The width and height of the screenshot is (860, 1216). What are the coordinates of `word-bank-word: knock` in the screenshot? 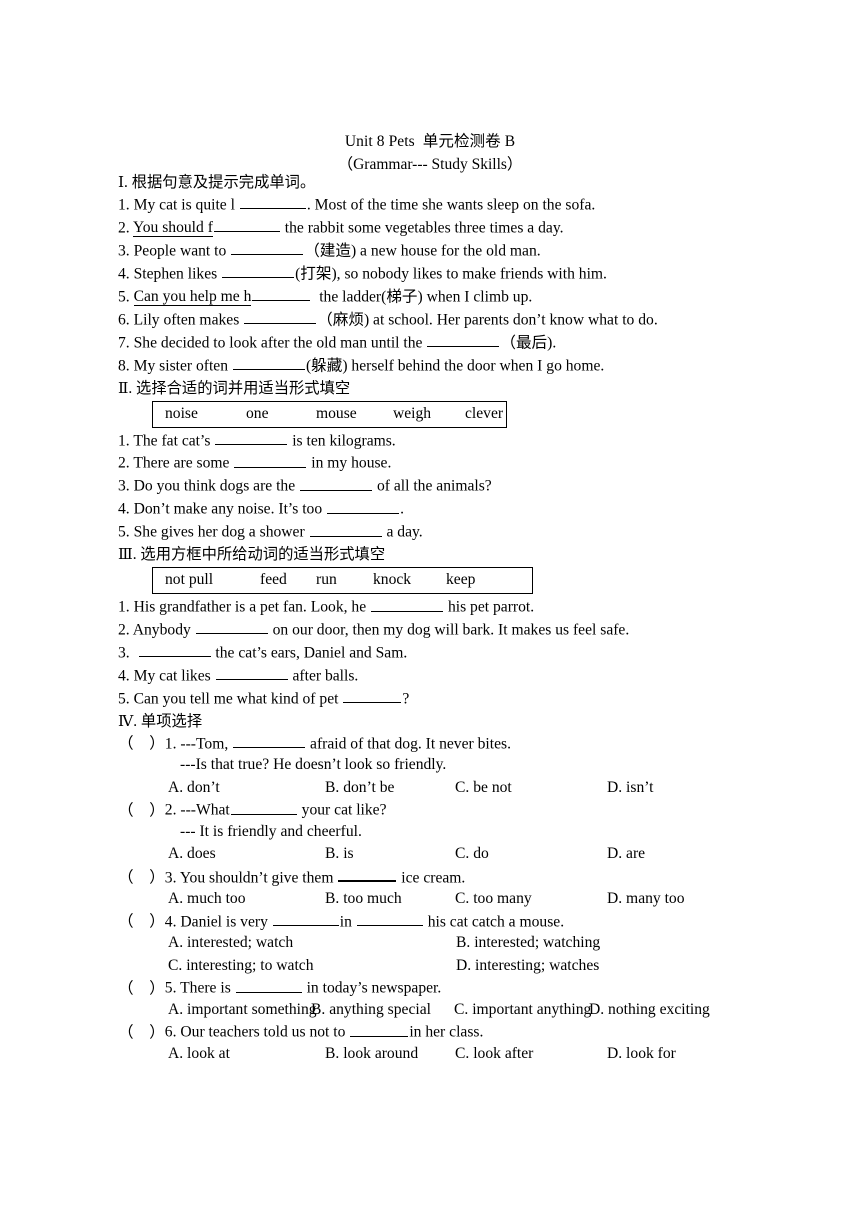 It's located at (409, 580).